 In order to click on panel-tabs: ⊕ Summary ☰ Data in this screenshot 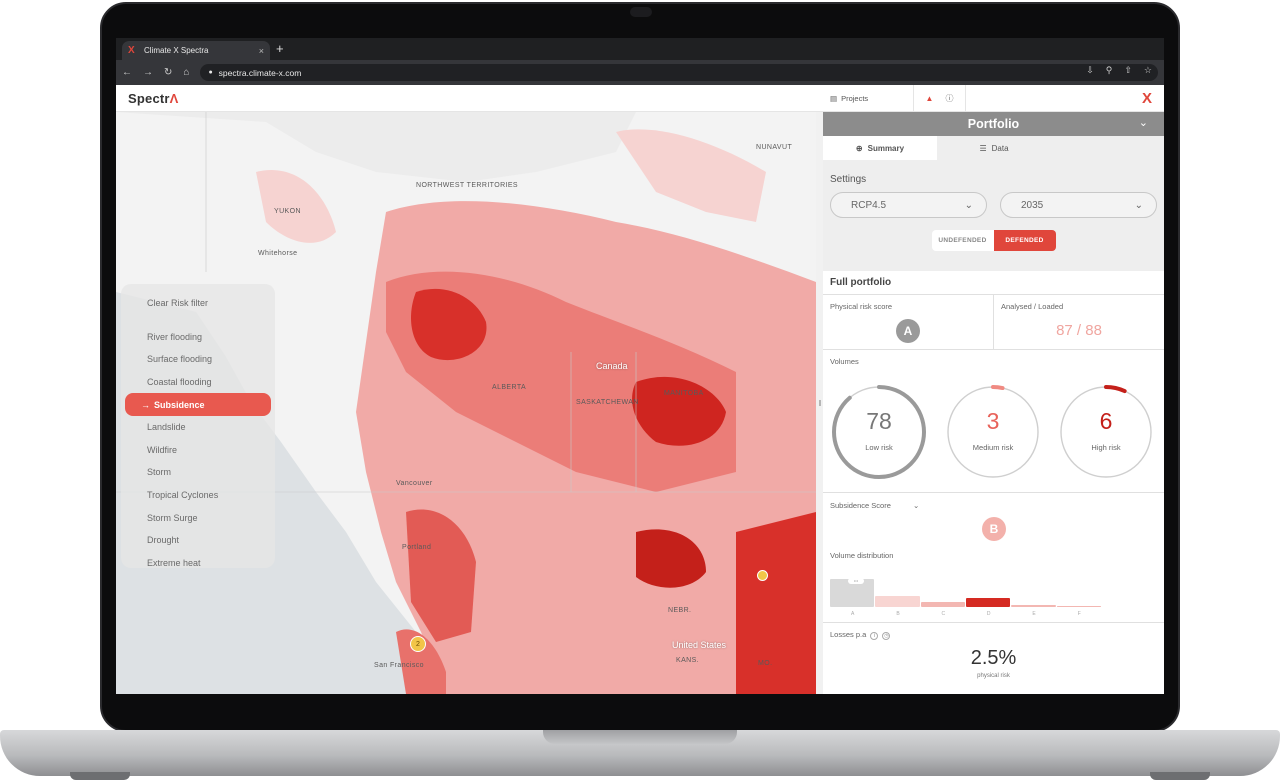, I will do `click(993, 148)`.